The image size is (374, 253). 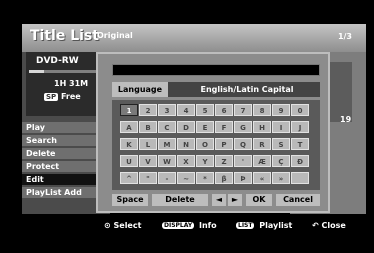 I want to click on key-r3c5: Z, so click(x=224, y=161).